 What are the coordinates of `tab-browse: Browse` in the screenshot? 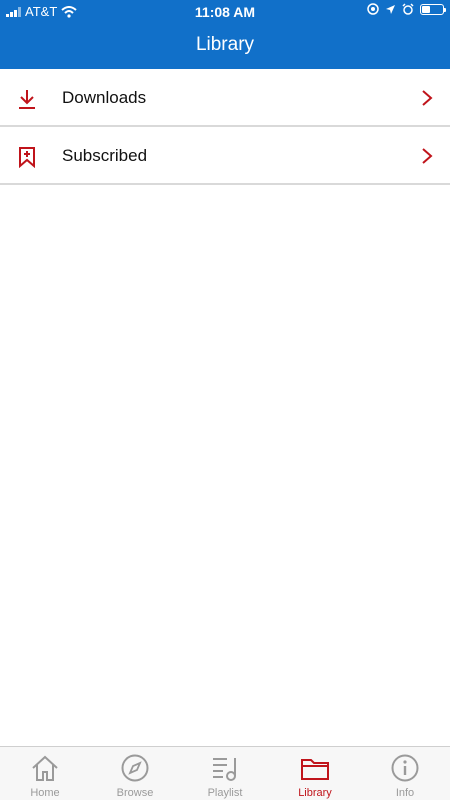 It's located at (135, 773).